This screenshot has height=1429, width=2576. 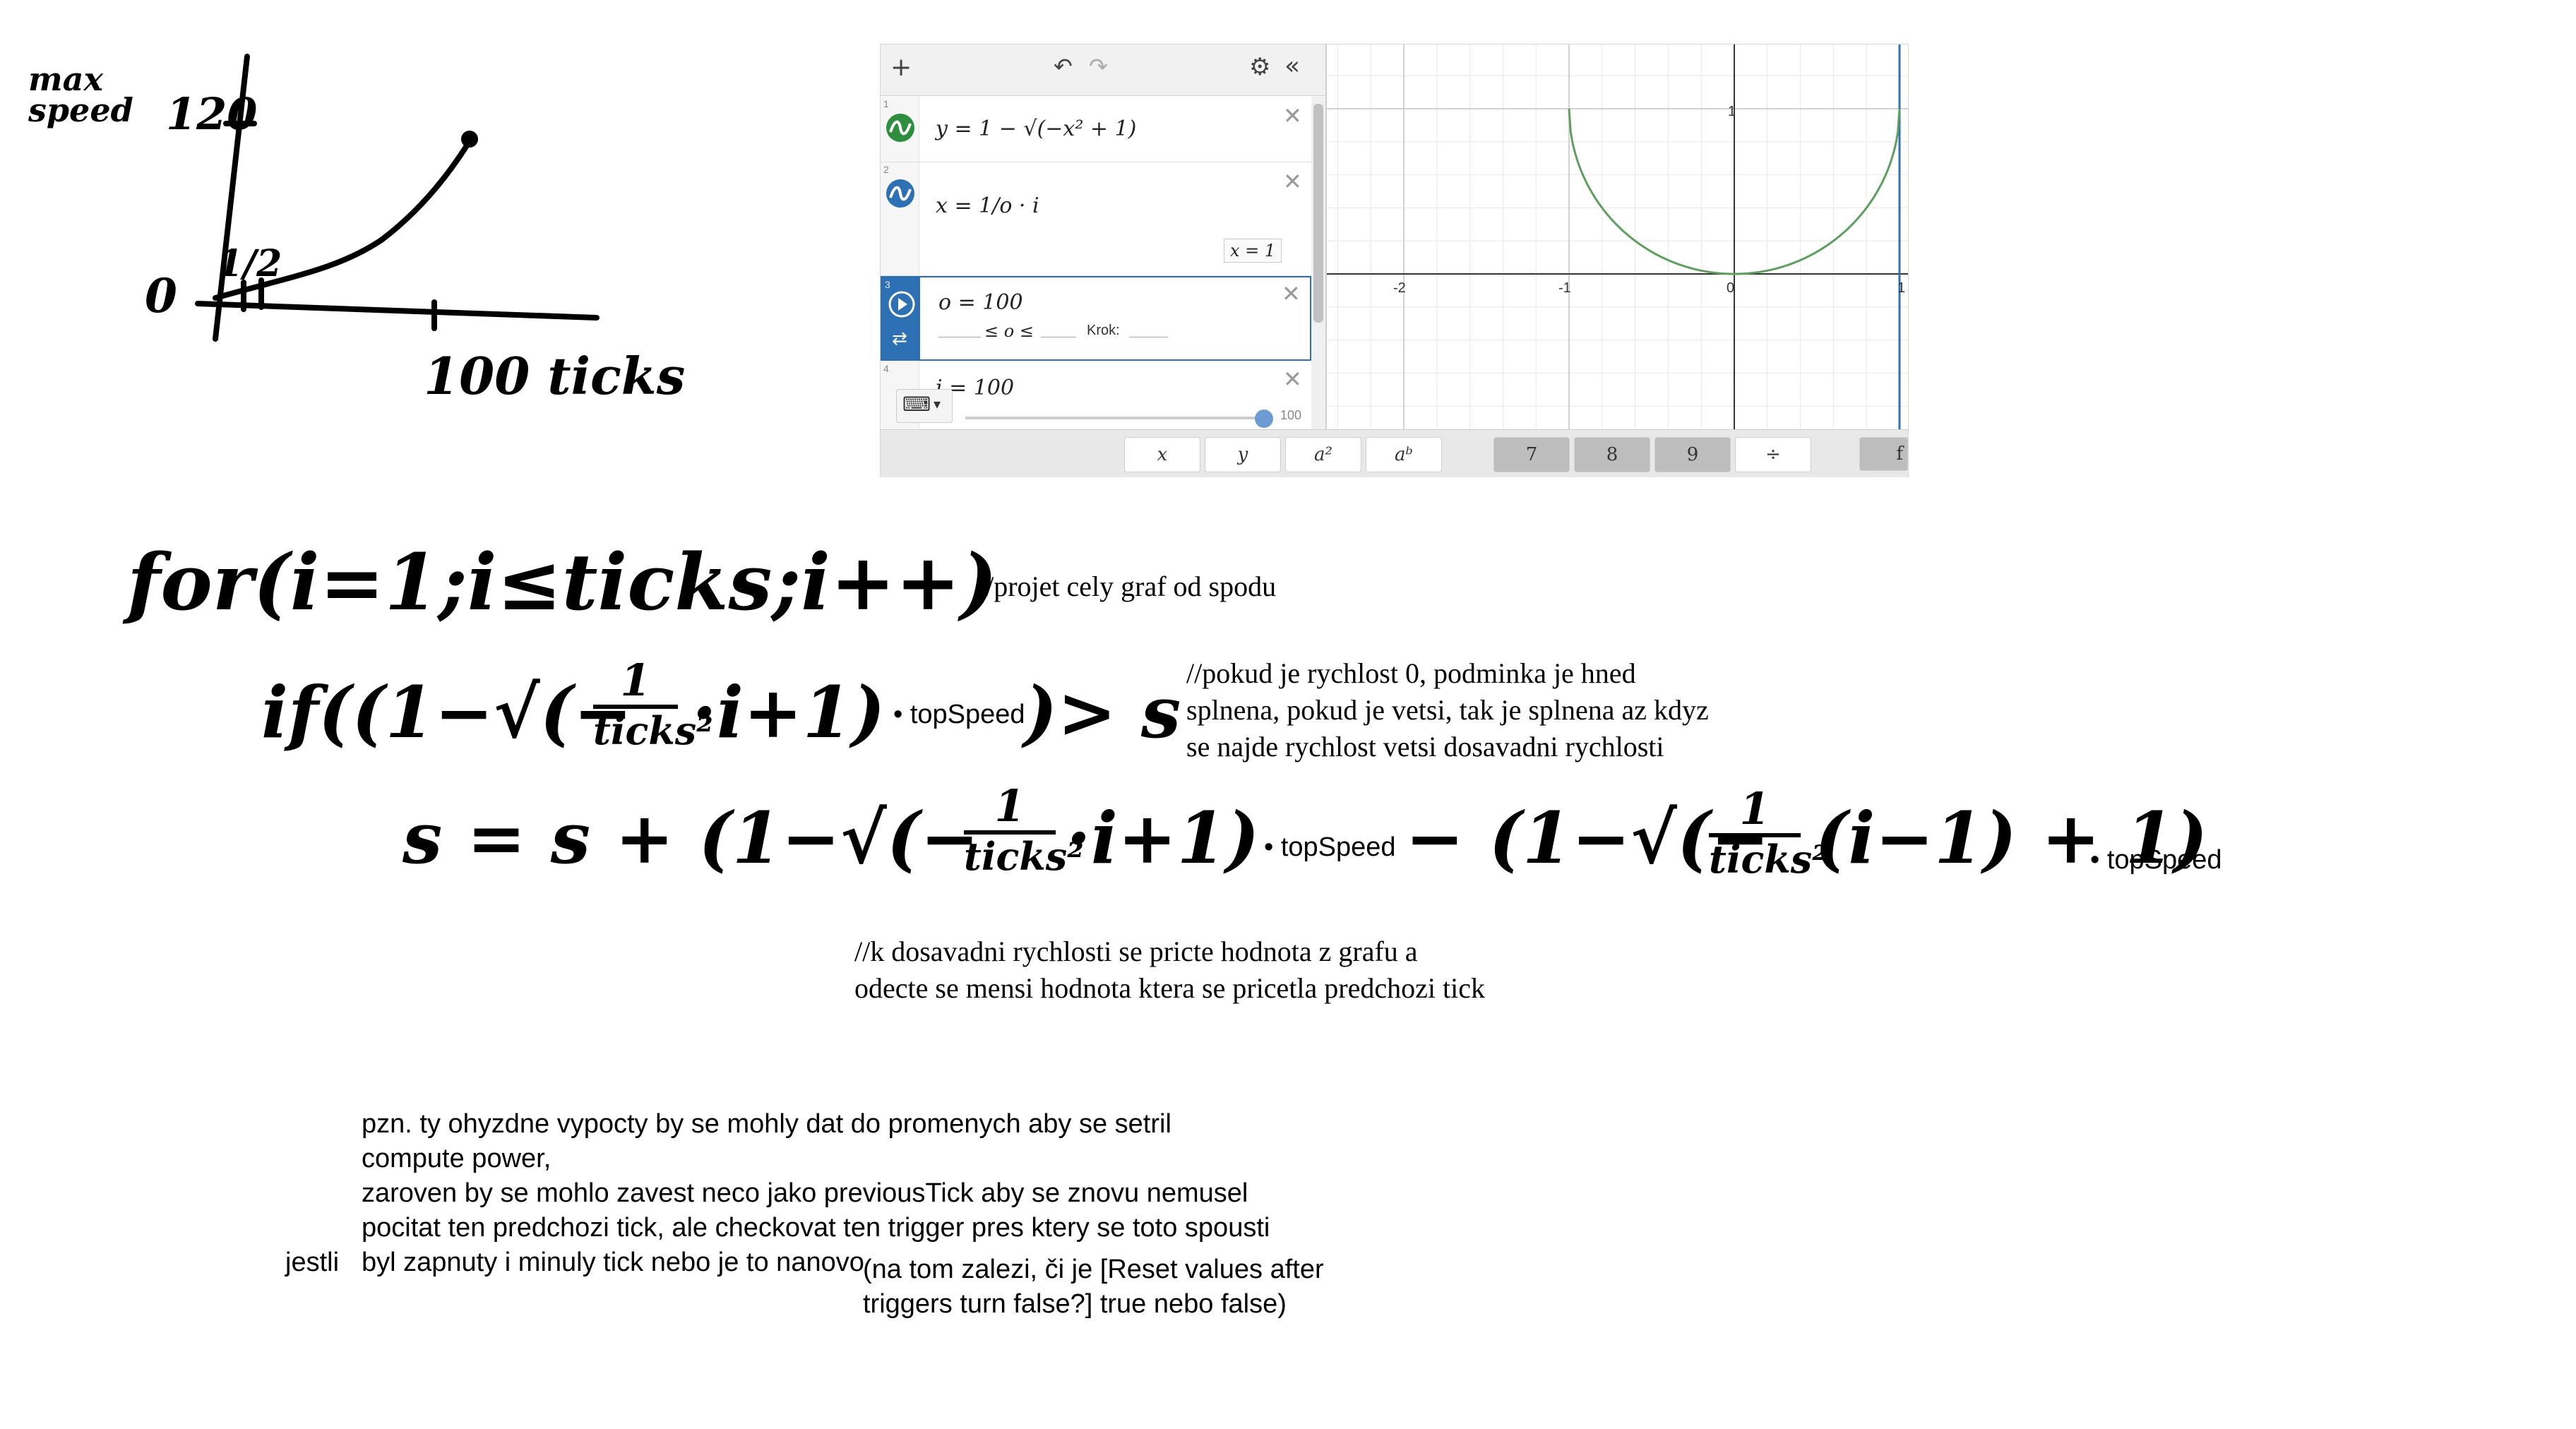 What do you see at coordinates (1127, 586) in the screenshot?
I see `for-loop-comment: //projet cely graf od spodu` at bounding box center [1127, 586].